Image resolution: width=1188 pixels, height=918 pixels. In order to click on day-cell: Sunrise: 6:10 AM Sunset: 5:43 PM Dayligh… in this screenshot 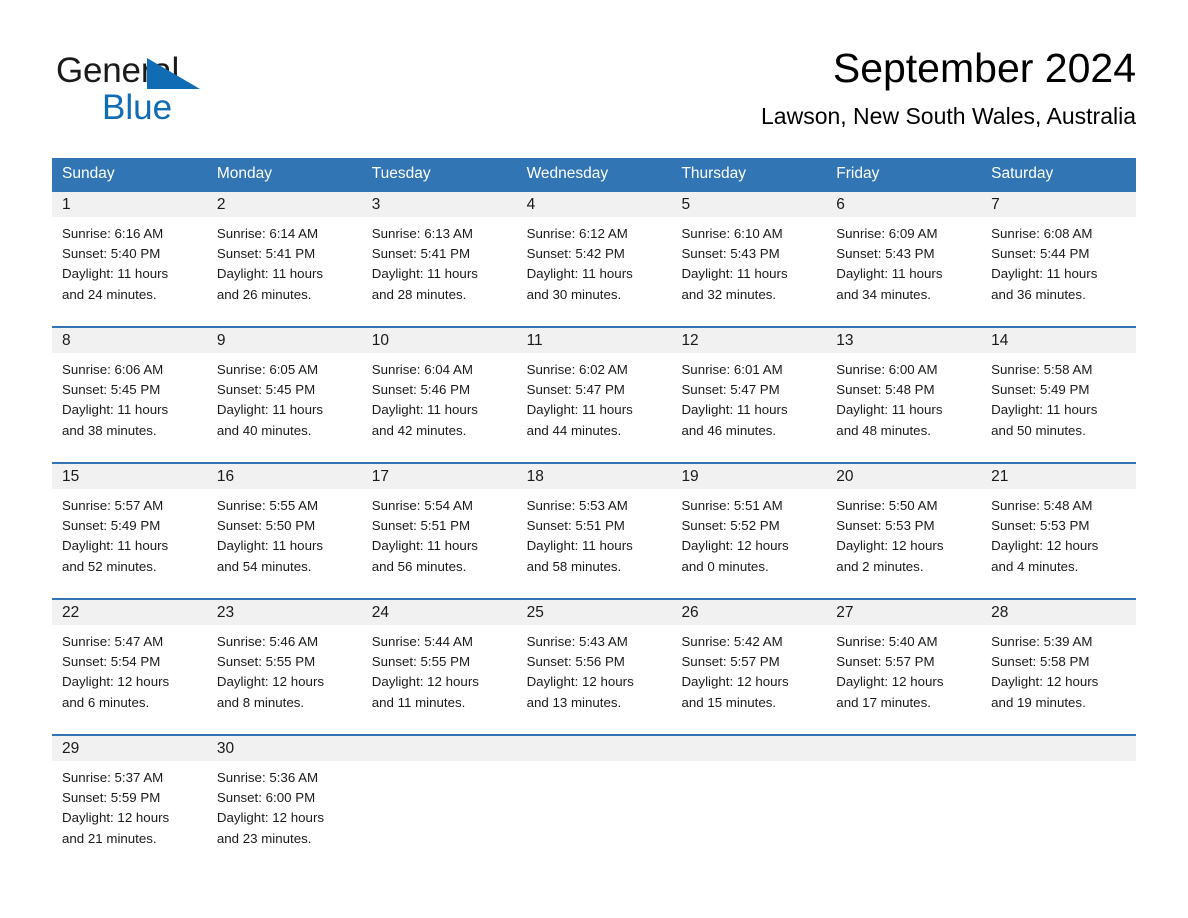, I will do `click(748, 271)`.